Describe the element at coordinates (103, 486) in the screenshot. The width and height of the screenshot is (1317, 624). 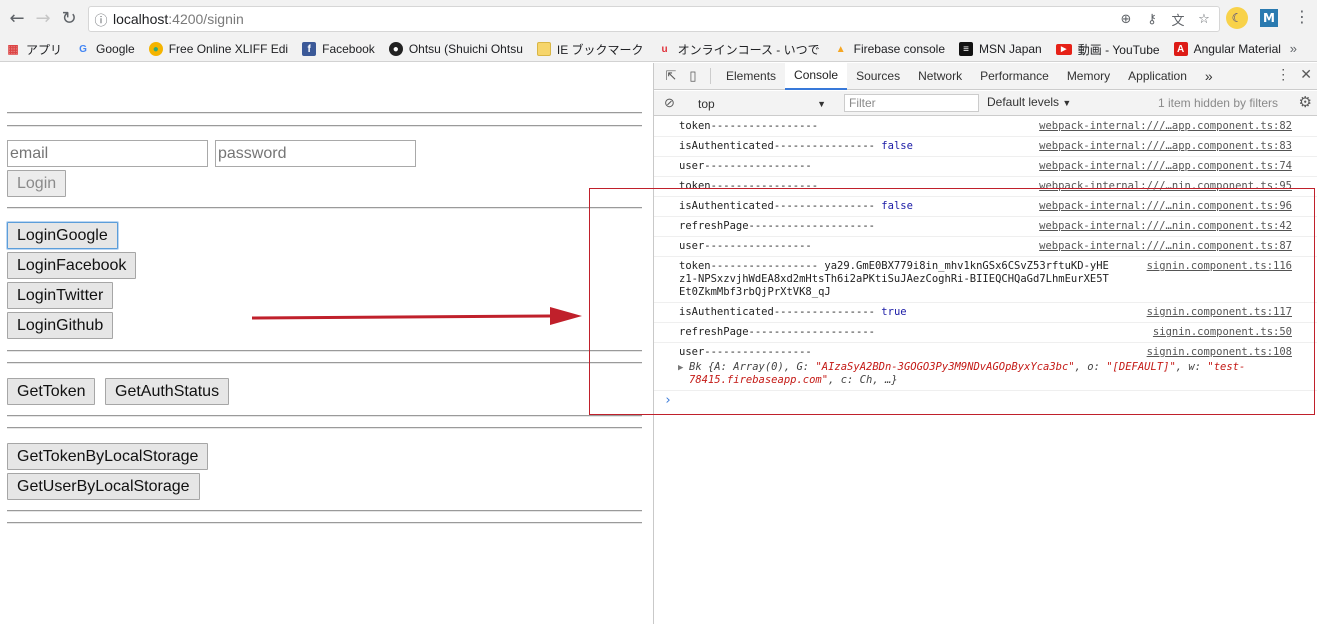
I see `get-user-local-storage-button: GetUserByLocalStorage` at that location.